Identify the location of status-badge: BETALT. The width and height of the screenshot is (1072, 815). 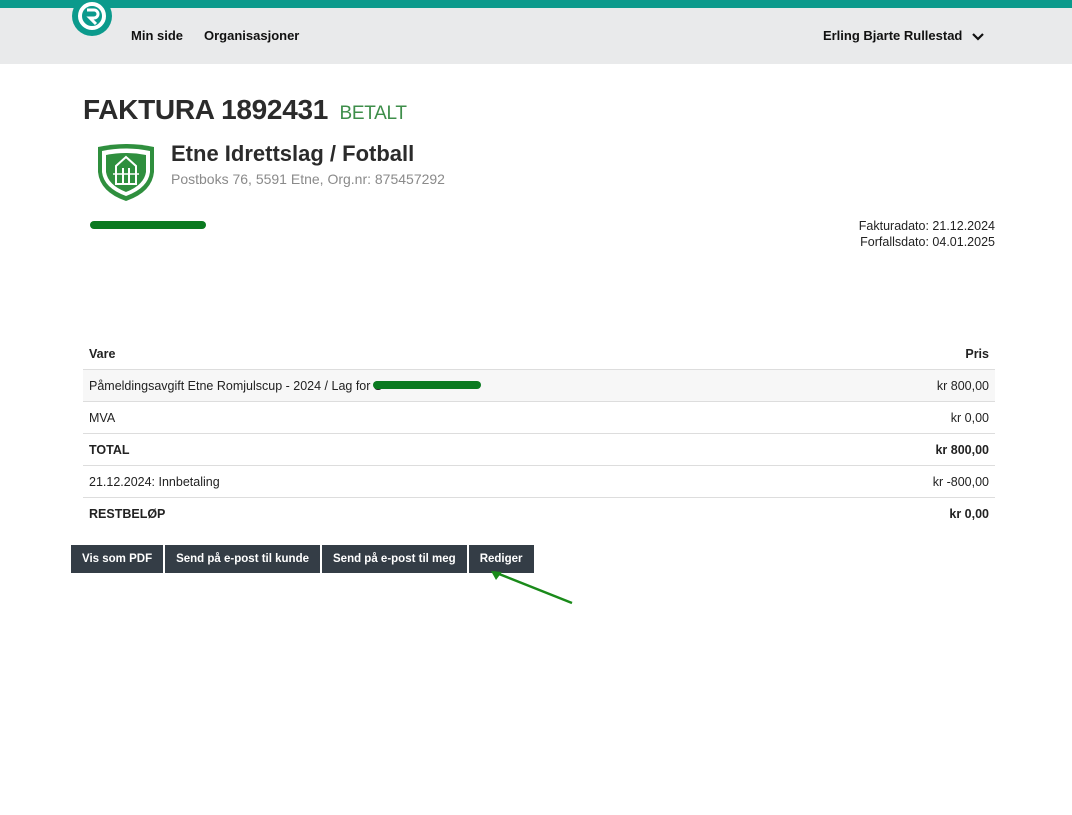
(373, 113).